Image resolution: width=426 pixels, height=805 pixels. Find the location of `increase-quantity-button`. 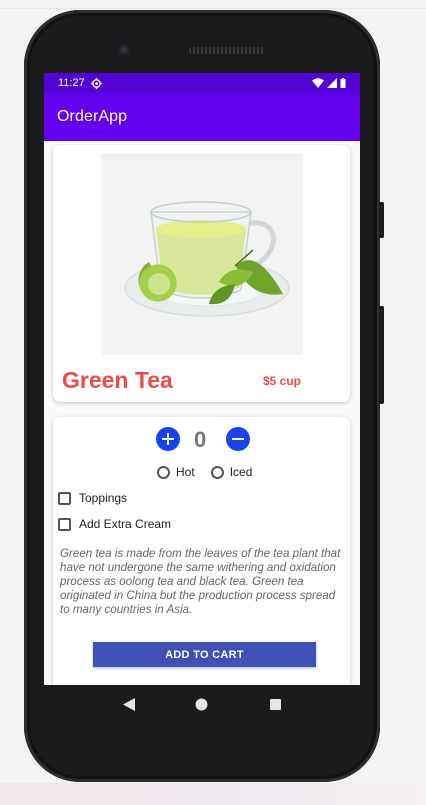

increase-quantity-button is located at coordinates (168, 439).